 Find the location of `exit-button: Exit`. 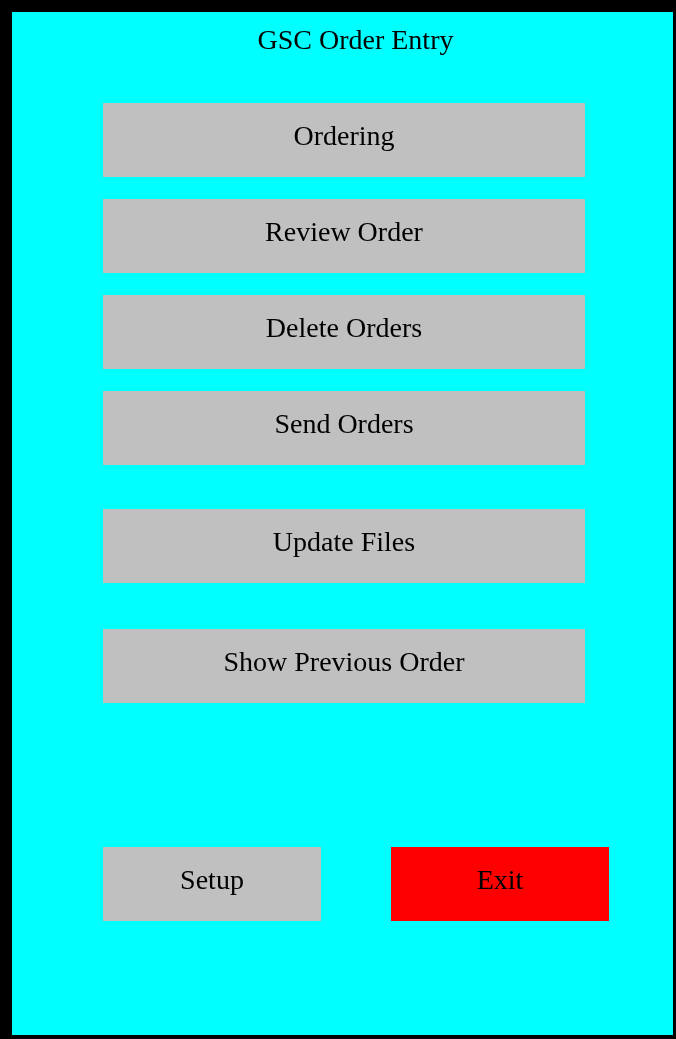

exit-button: Exit is located at coordinates (500, 884).